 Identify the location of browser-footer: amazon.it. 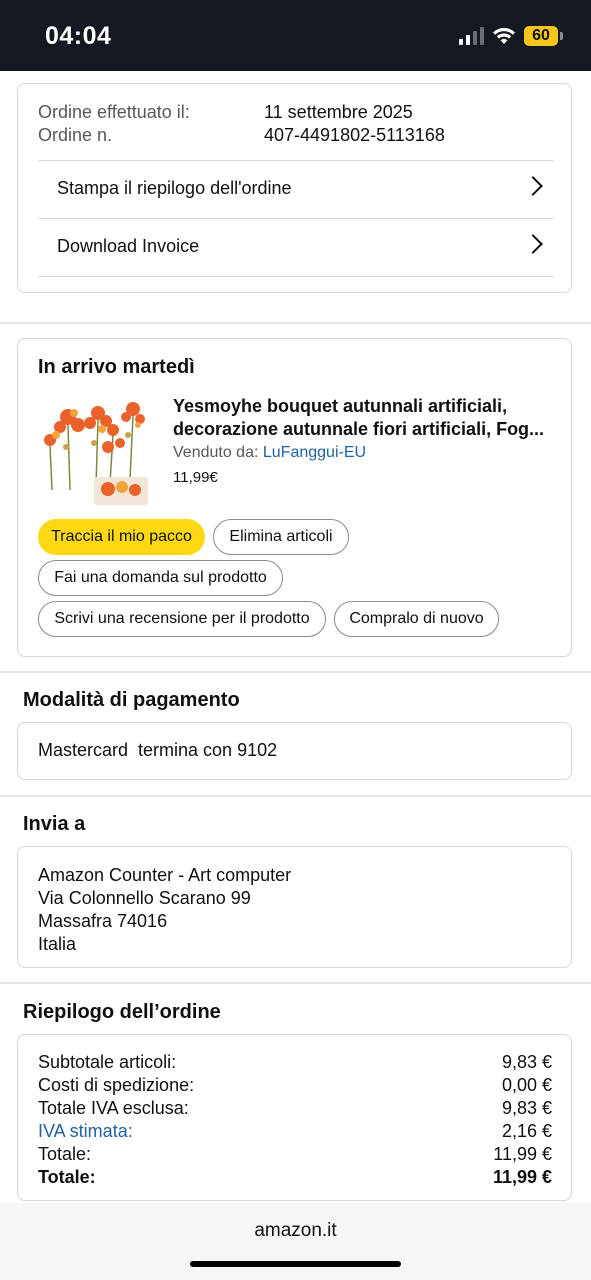
(295, 1241).